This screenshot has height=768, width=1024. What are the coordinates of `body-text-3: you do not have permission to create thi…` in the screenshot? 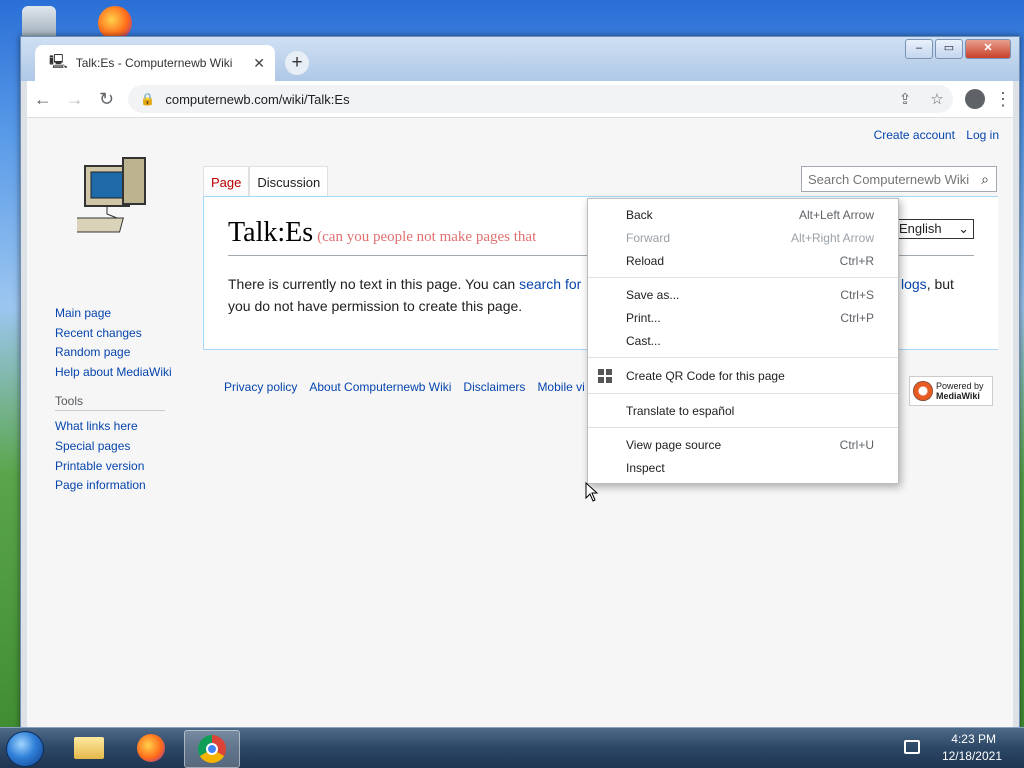 It's located at (375, 306).